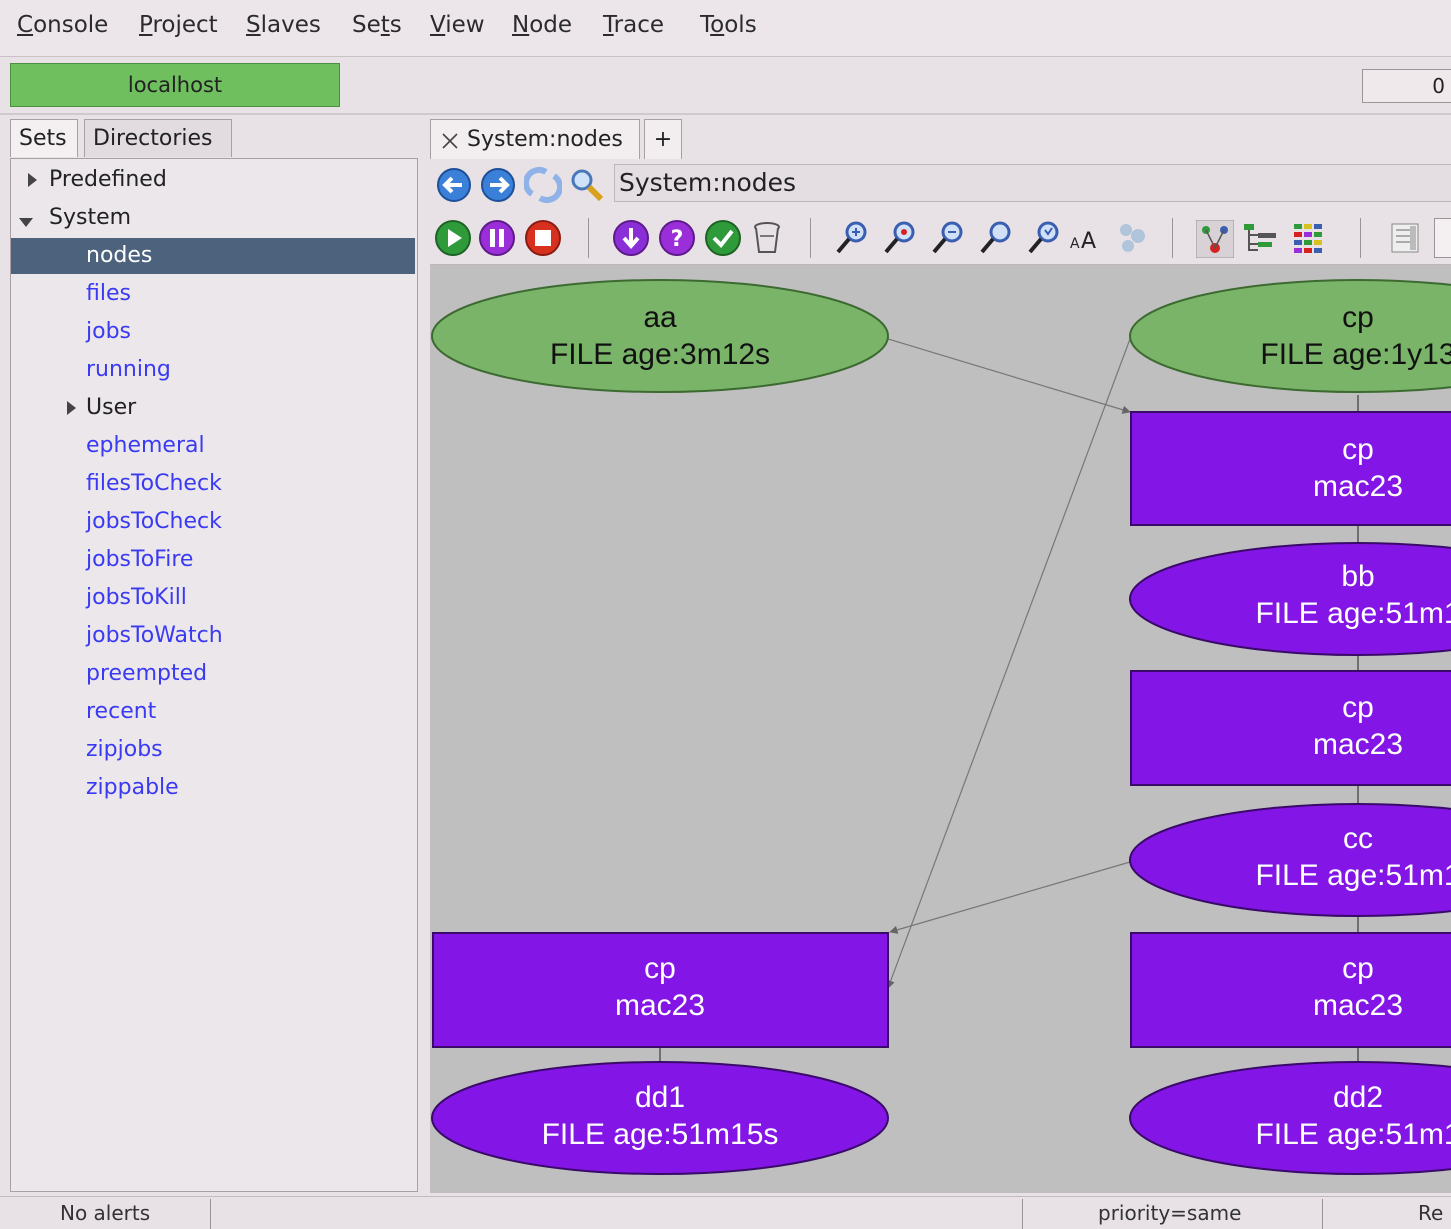 Image resolution: width=1451 pixels, height=1229 pixels. What do you see at coordinates (128, 369) in the screenshot?
I see `tree-item-running-label: running` at bounding box center [128, 369].